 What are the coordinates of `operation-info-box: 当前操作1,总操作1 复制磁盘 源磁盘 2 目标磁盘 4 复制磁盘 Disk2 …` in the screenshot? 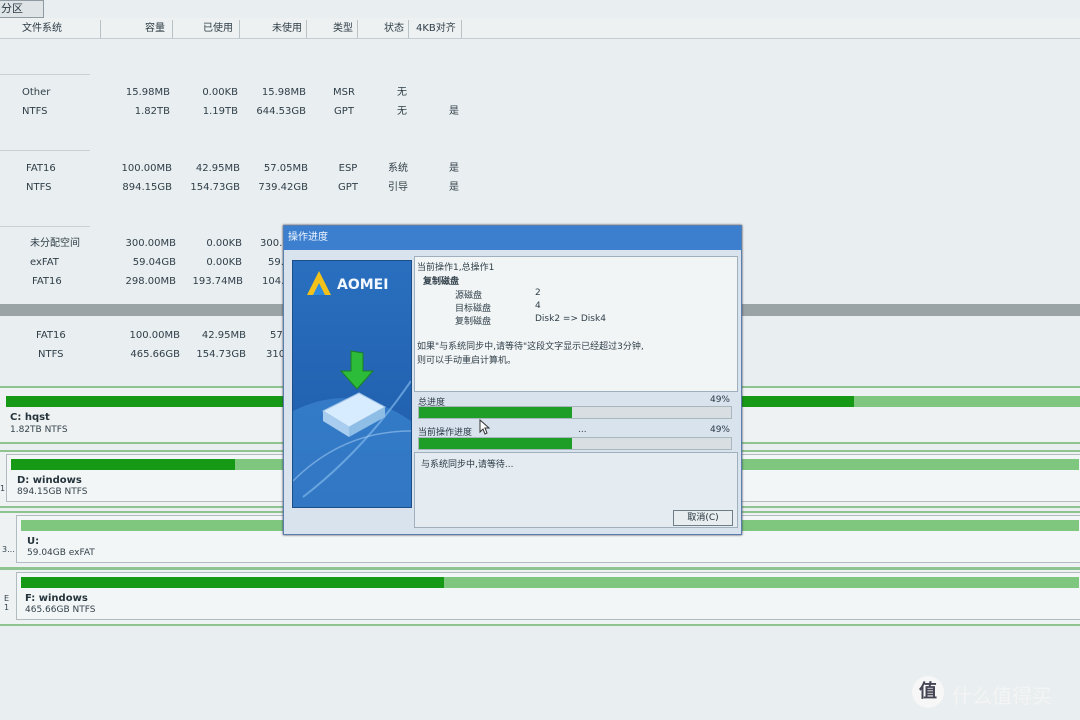 It's located at (576, 324).